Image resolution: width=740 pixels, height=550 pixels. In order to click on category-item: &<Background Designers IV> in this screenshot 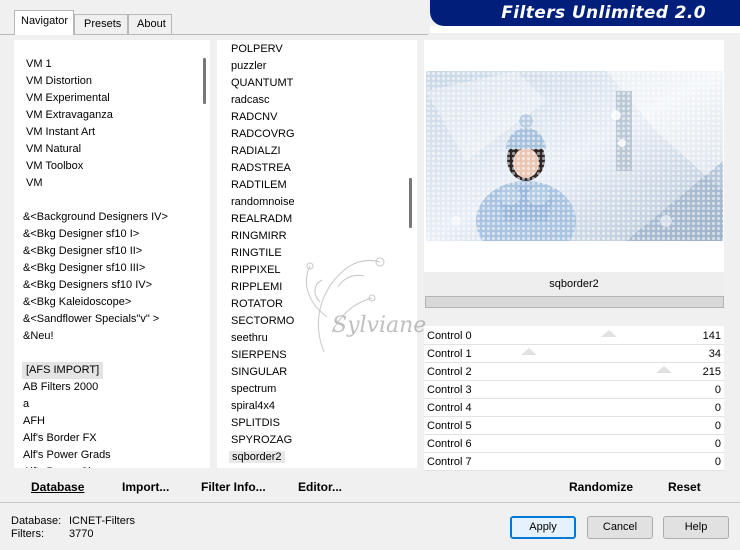, I will do `click(116, 217)`.